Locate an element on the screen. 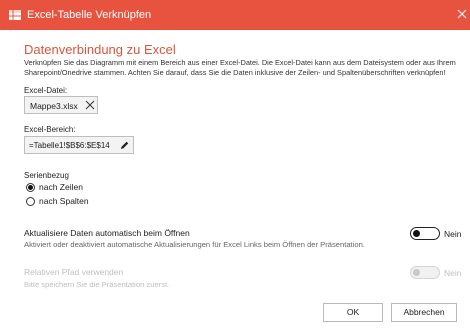 The height and width of the screenshot is (332, 470). pencil-icon is located at coordinates (124, 145).